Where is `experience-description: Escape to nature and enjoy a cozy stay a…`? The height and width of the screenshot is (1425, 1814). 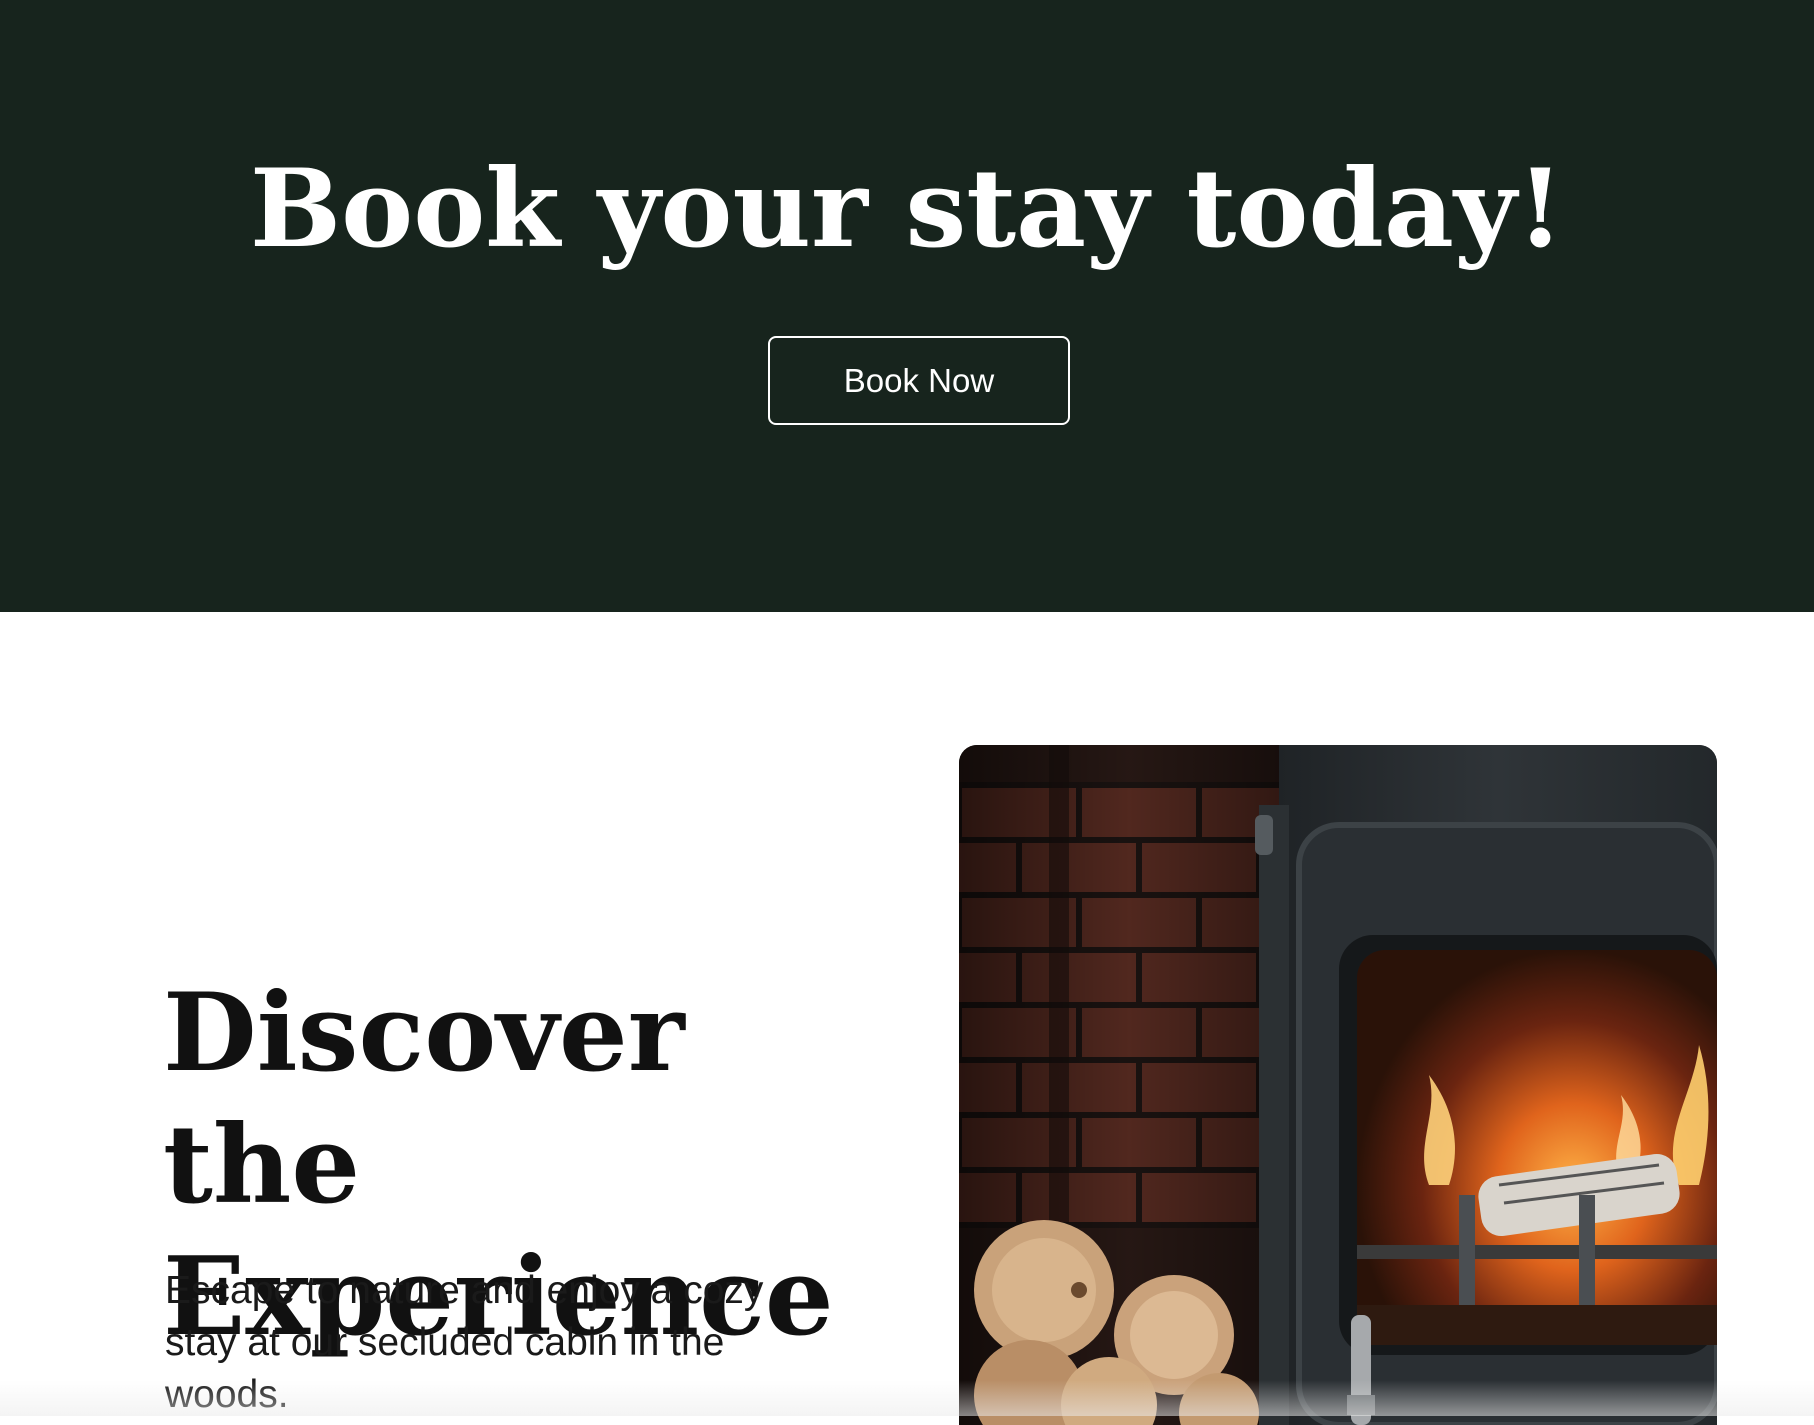
experience-description: Escape to nature and enjoy a cozy stay a… is located at coordinates (464, 1342).